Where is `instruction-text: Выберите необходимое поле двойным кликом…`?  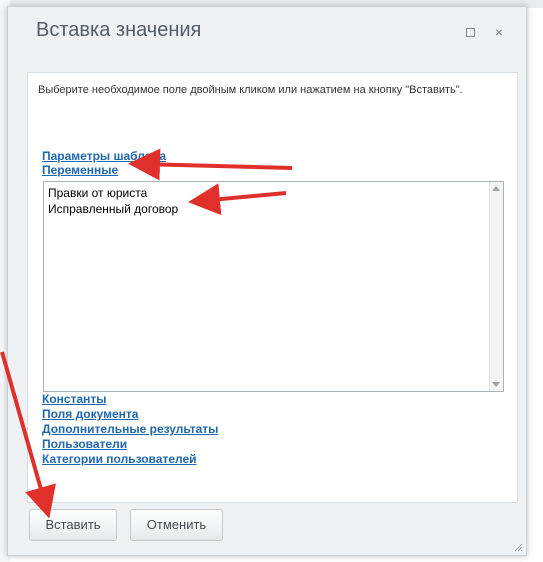
instruction-text: Выберите необходимое поле двойным кликом… is located at coordinates (250, 90).